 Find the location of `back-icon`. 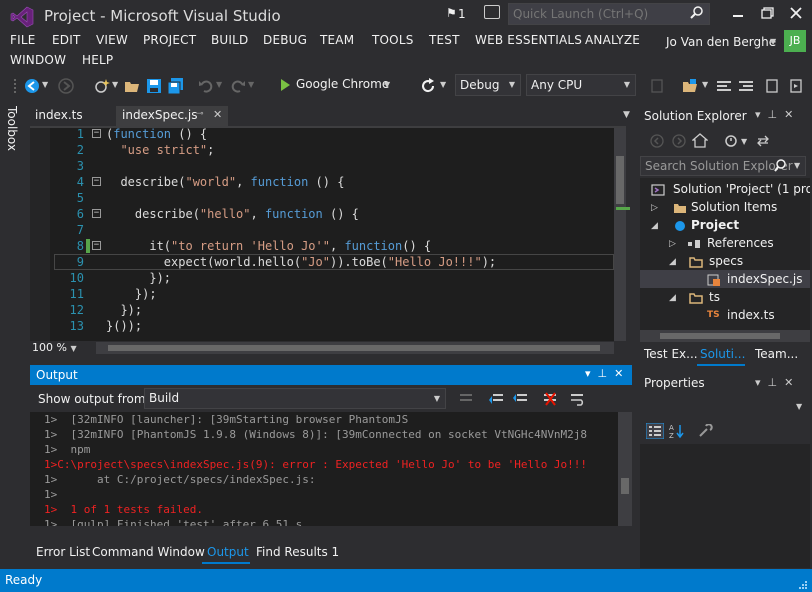

back-icon is located at coordinates (657, 141).